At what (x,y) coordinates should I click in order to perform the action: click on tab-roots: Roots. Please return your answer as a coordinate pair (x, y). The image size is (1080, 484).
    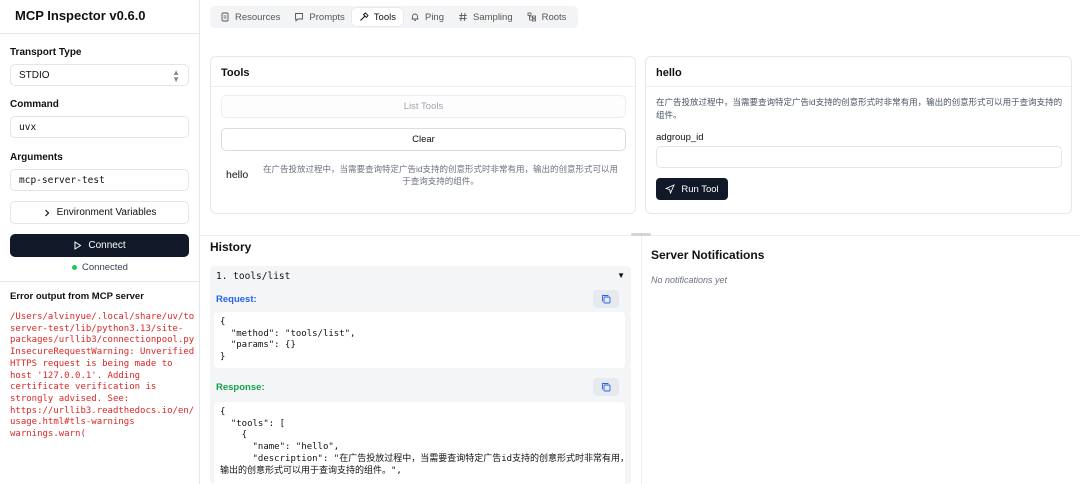
    Looking at the image, I should click on (547, 17).